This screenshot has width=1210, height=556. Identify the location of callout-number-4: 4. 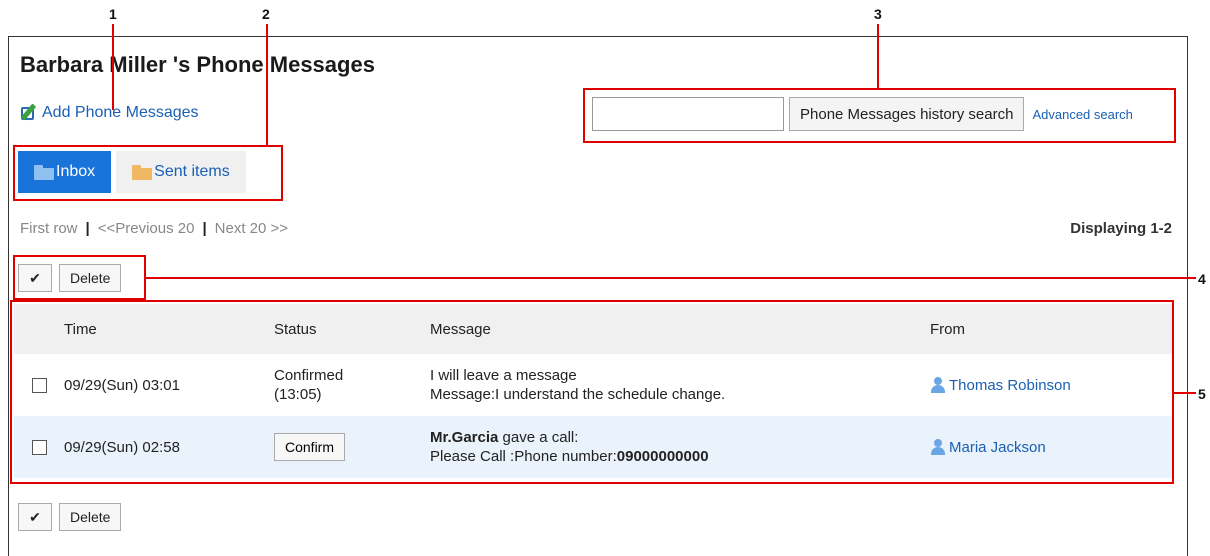
(1202, 279).